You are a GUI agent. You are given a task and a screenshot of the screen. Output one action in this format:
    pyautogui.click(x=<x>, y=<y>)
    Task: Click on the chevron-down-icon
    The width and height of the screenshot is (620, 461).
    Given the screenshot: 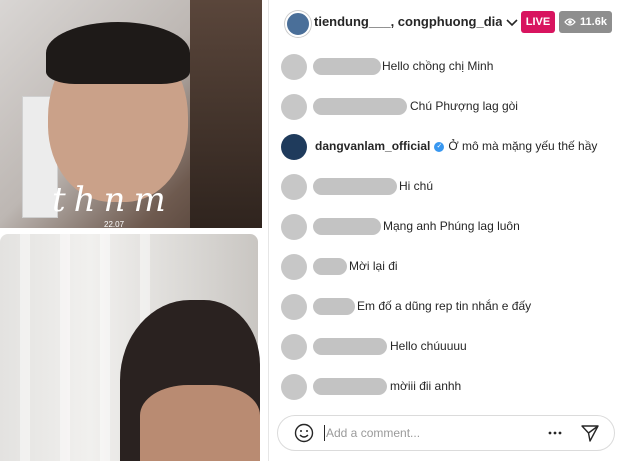 What is the action you would take?
    pyautogui.click(x=512, y=22)
    